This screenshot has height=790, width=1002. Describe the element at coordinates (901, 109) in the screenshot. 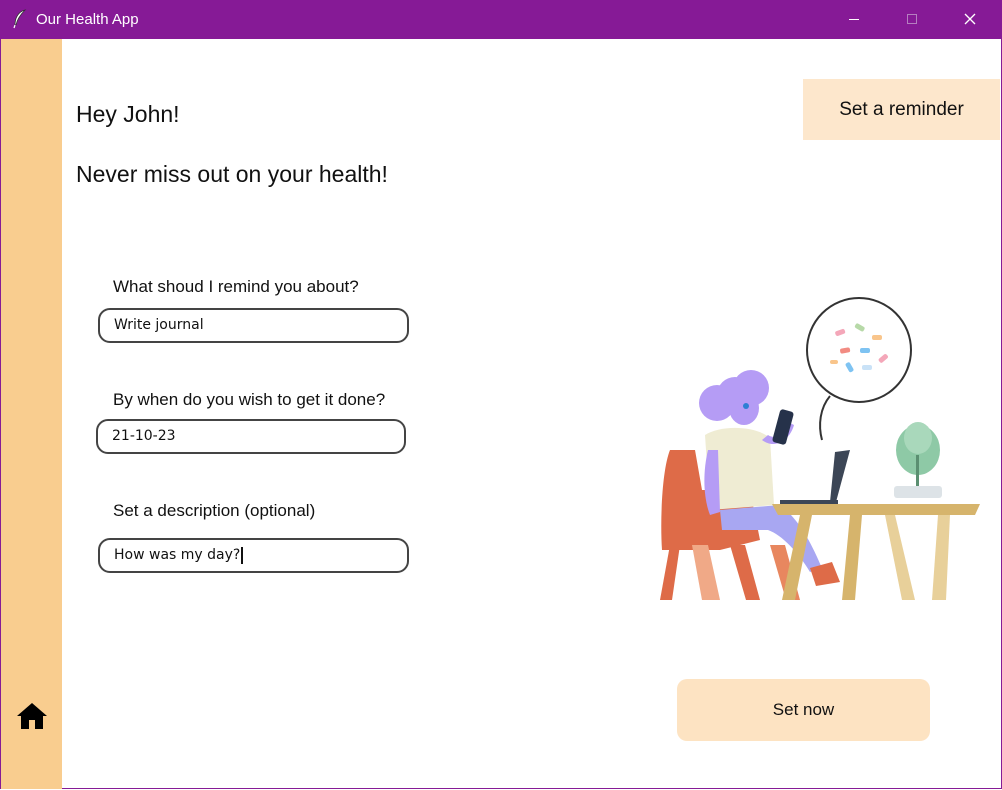

I see `set-reminder-tab: Set a reminder` at that location.